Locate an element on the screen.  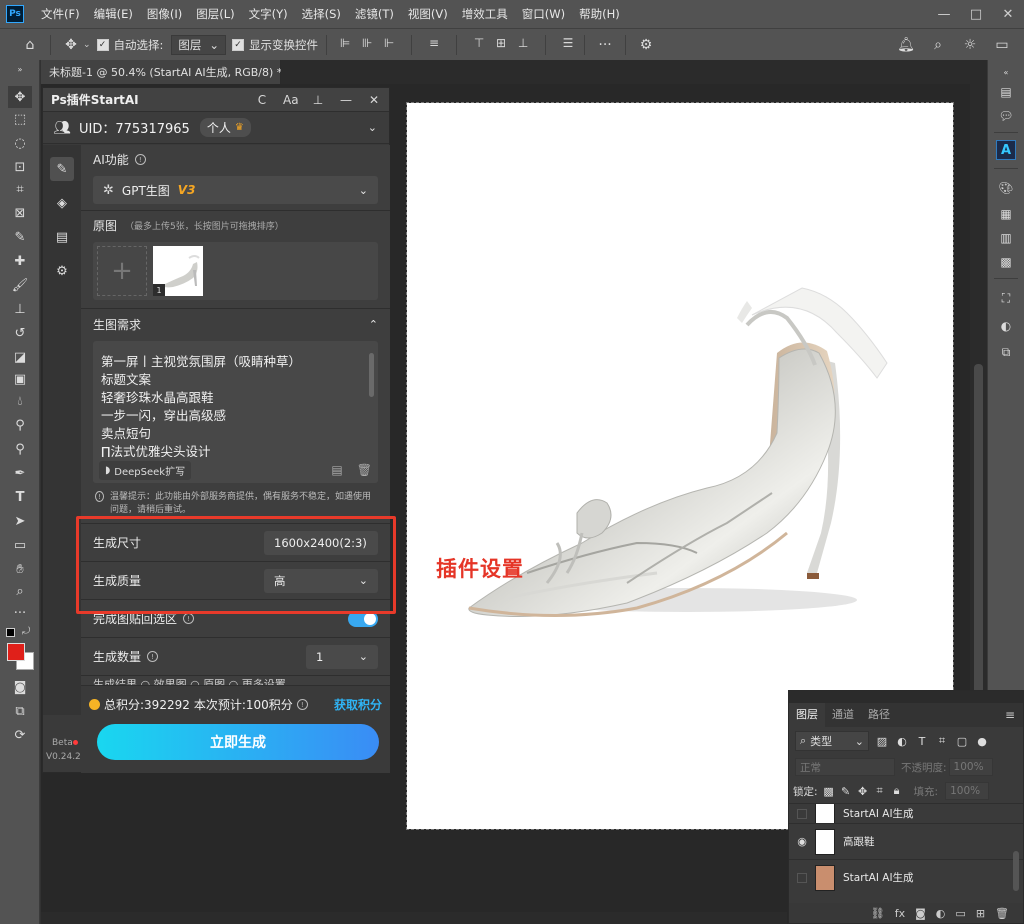
link-layers-icon: ⛓ is located at coordinates (878, 913).